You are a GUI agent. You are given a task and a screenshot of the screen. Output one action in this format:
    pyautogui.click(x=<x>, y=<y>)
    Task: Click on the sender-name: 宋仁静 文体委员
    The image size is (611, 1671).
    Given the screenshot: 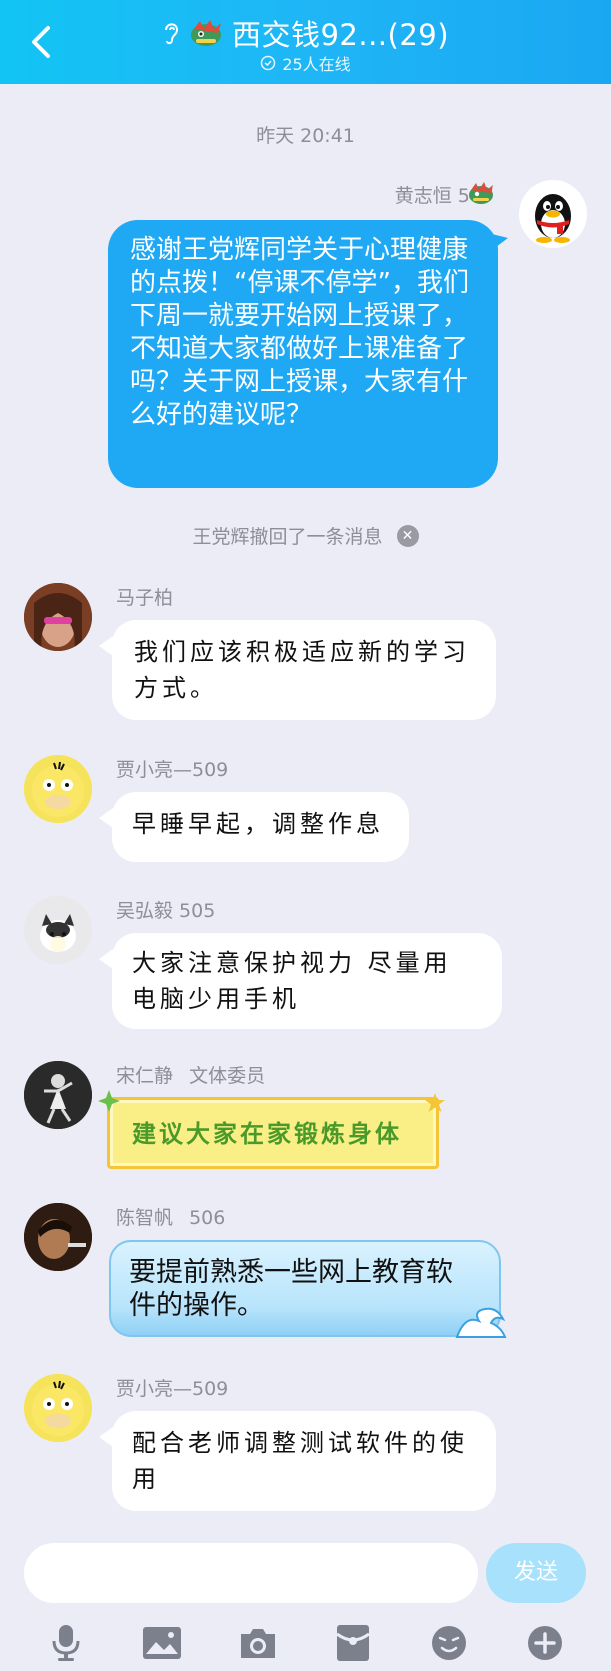 What is the action you would take?
    pyautogui.click(x=190, y=1074)
    